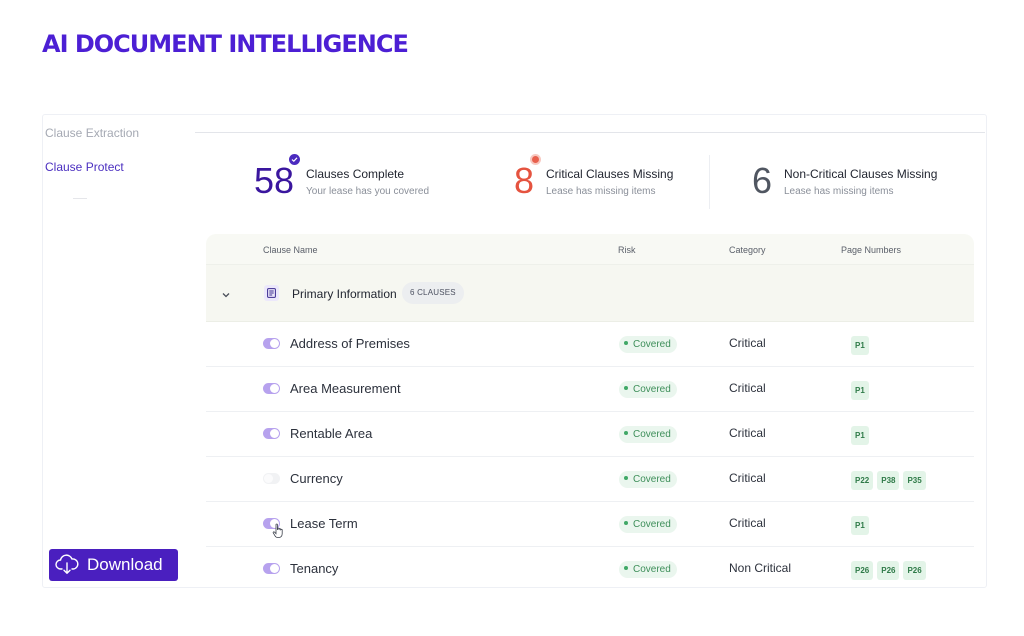 The width and height of the screenshot is (1024, 636). Describe the element at coordinates (314, 568) in the screenshot. I see `clause-name: Tenancy` at that location.